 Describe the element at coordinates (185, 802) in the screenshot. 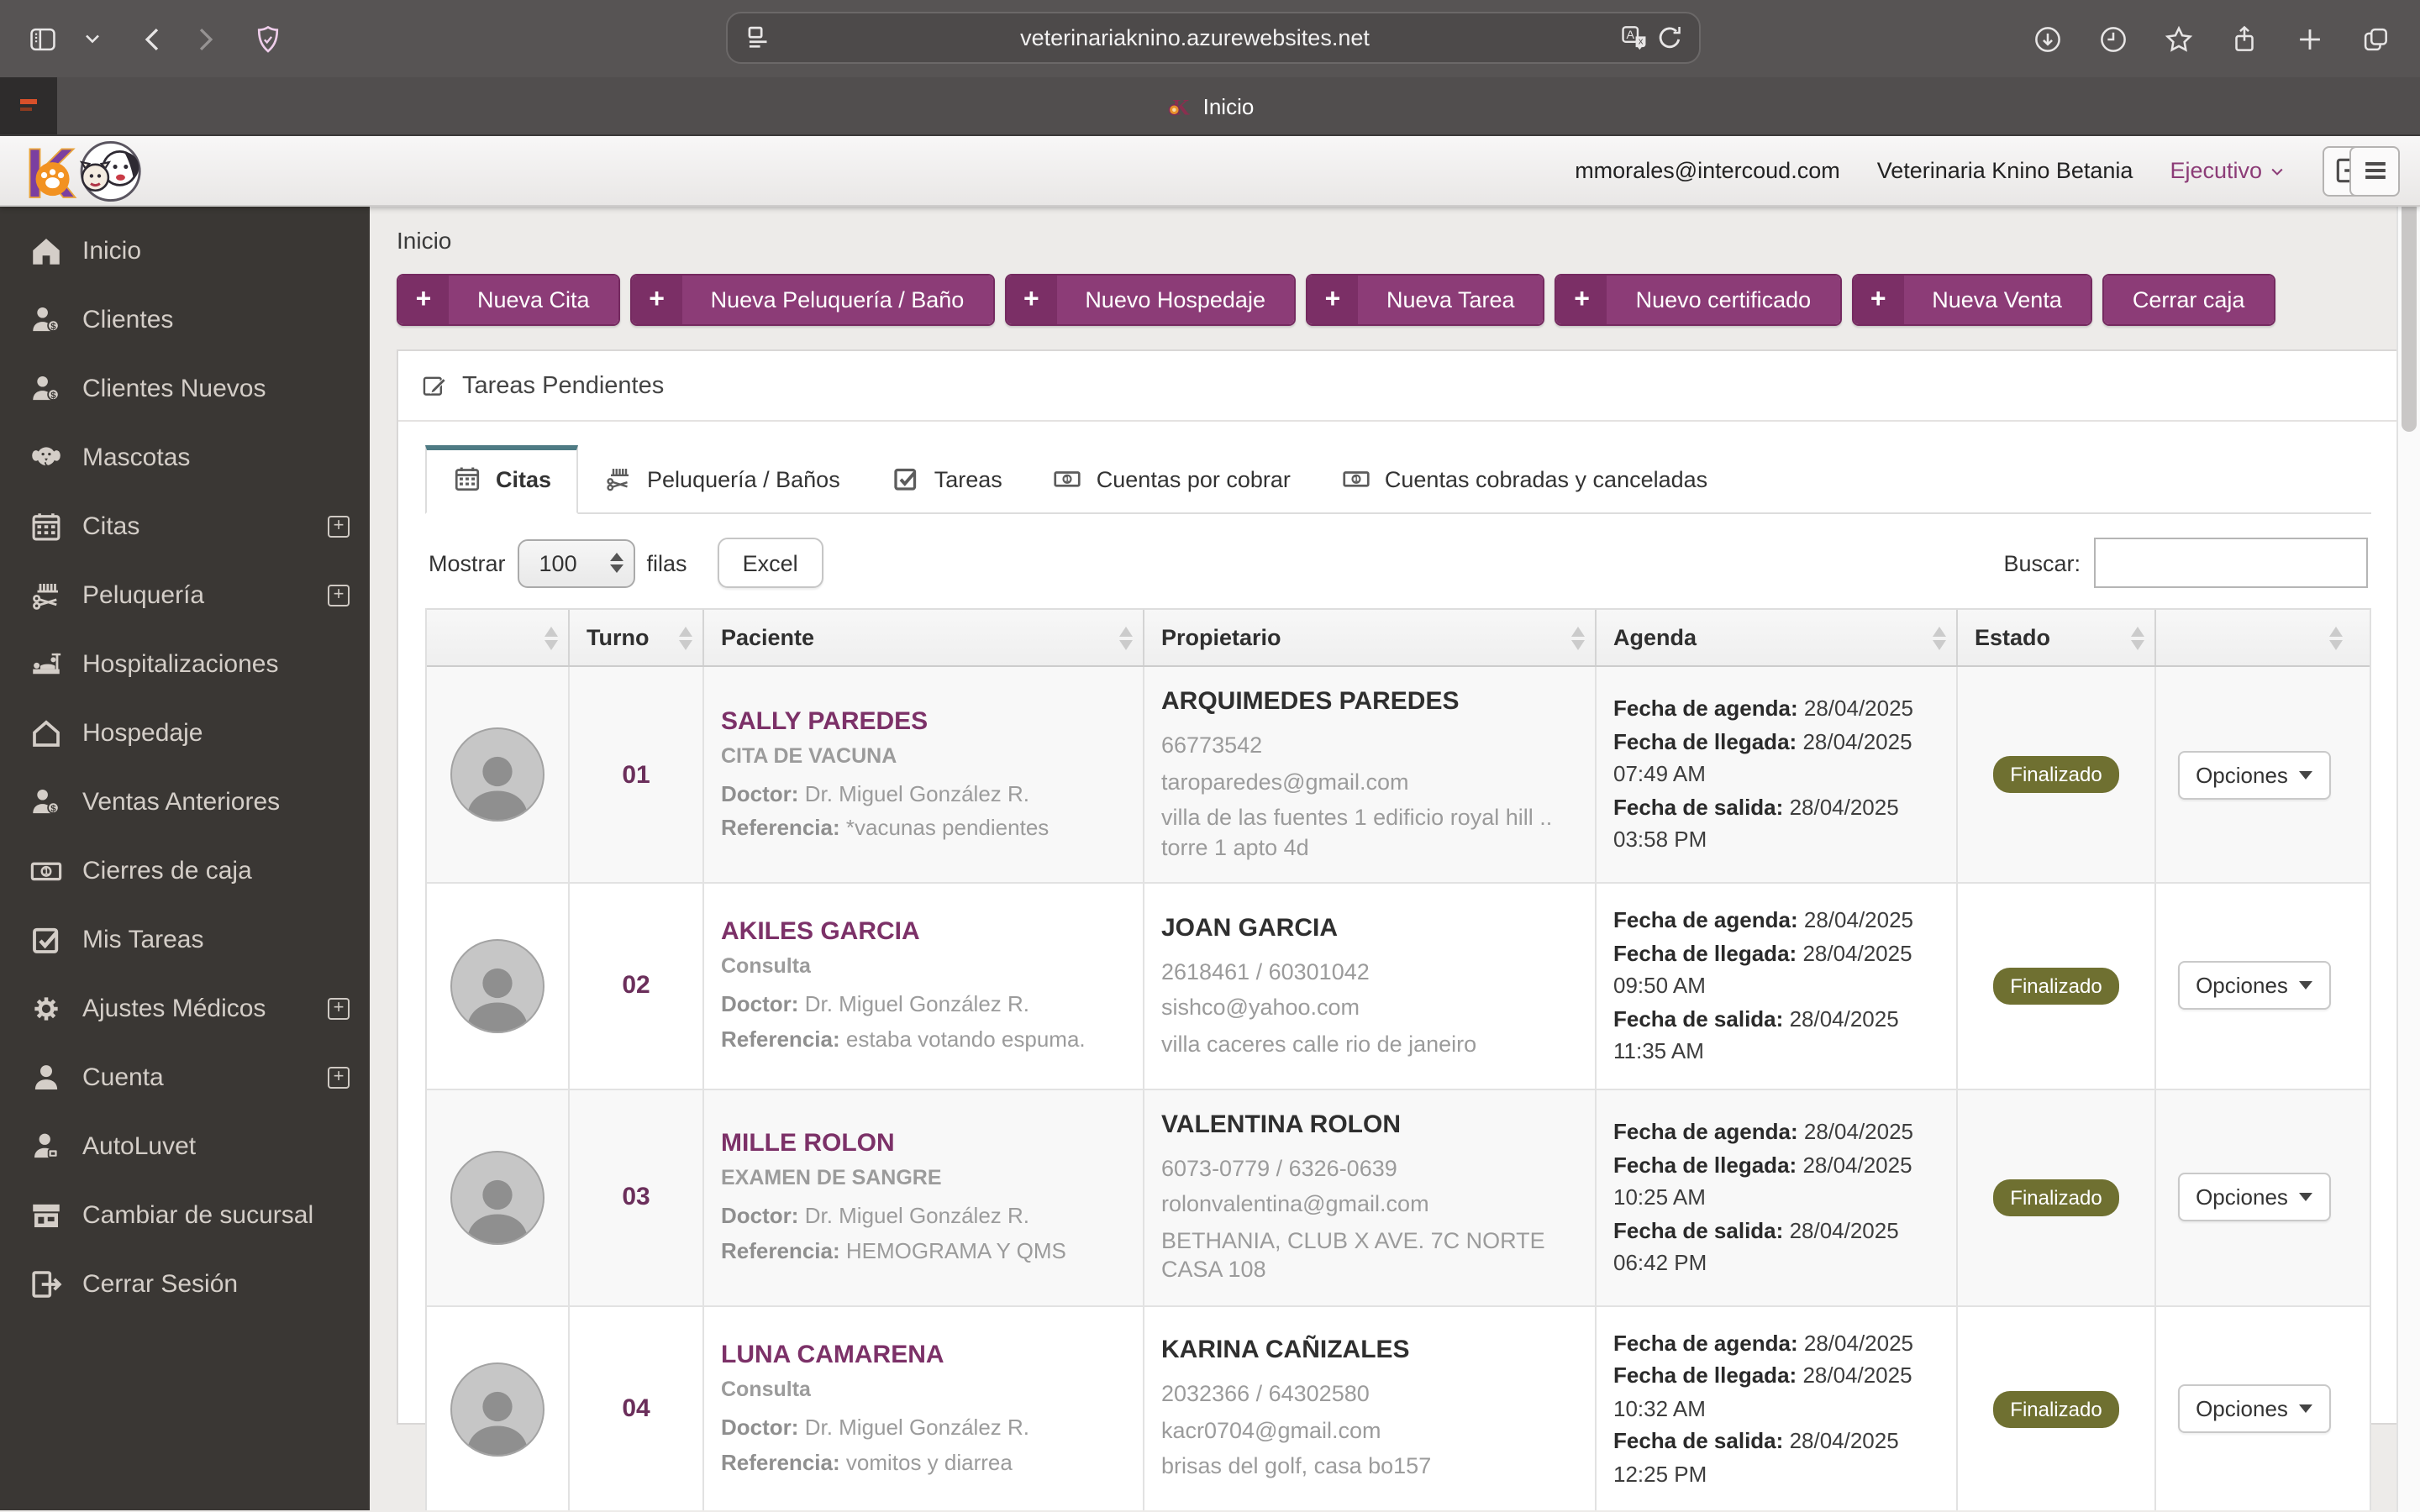

I see `sidebar-item-ventas-anteriores: $ Ventas Anteriores +` at that location.